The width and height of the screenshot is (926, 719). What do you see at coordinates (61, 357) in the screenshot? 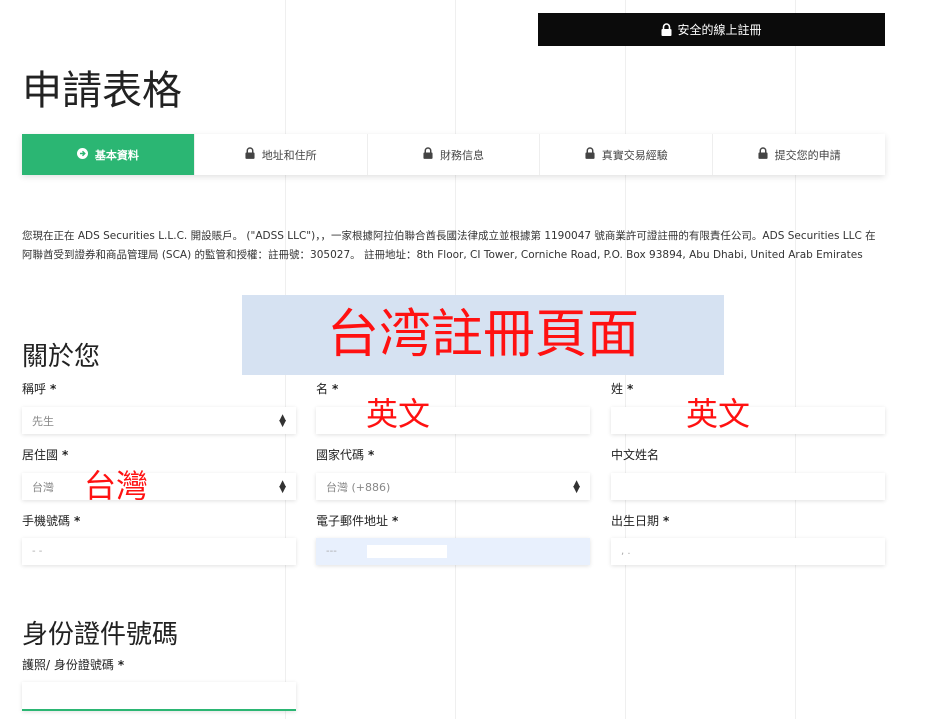
I see `section-heading-about: 關於您` at bounding box center [61, 357].